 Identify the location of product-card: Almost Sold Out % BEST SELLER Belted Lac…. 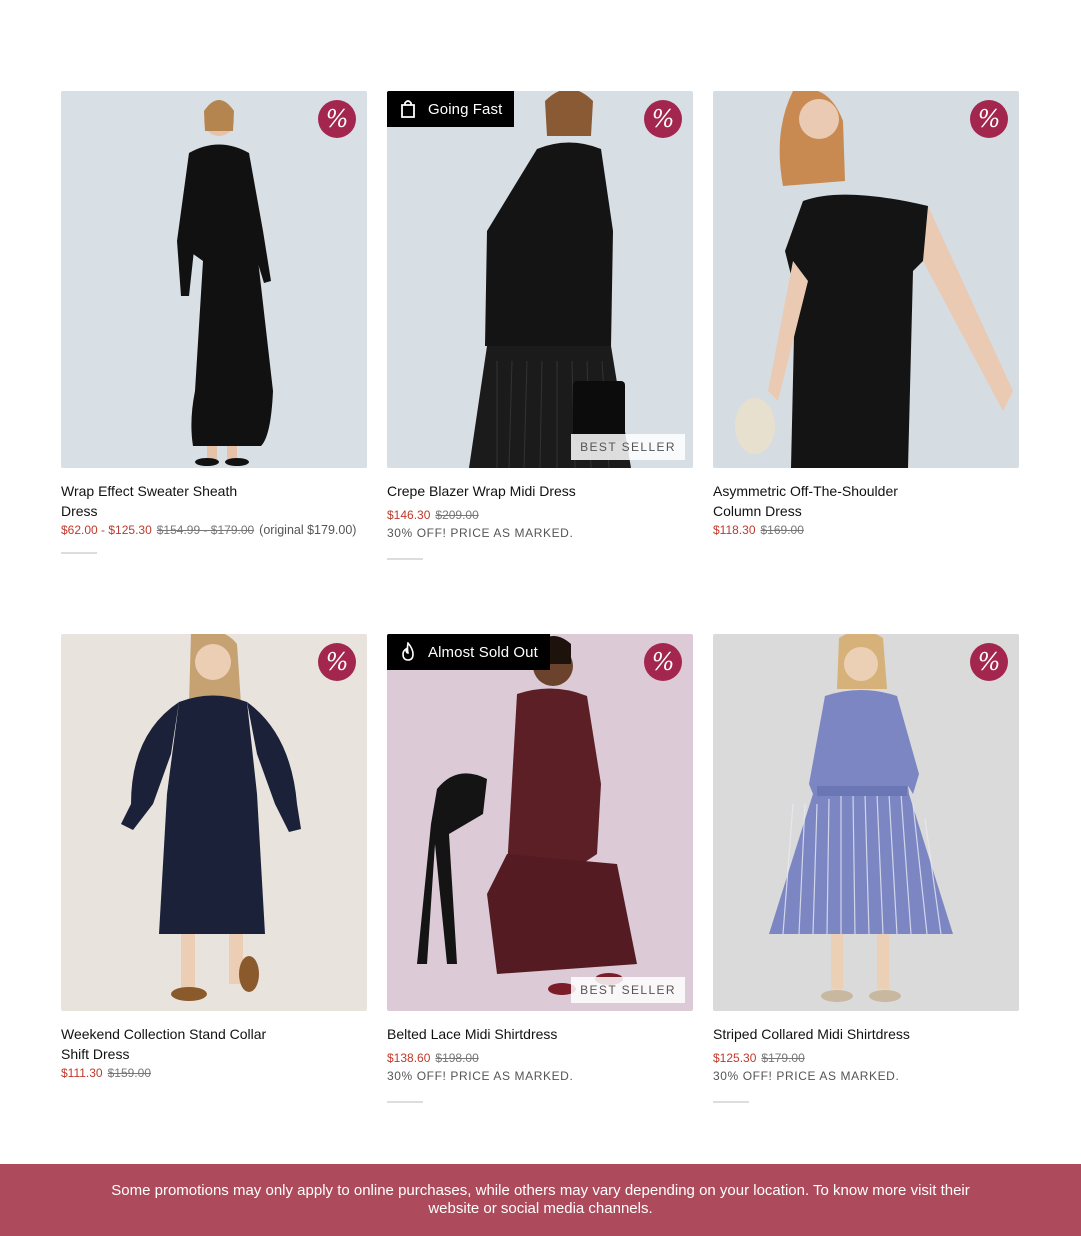
(540, 868).